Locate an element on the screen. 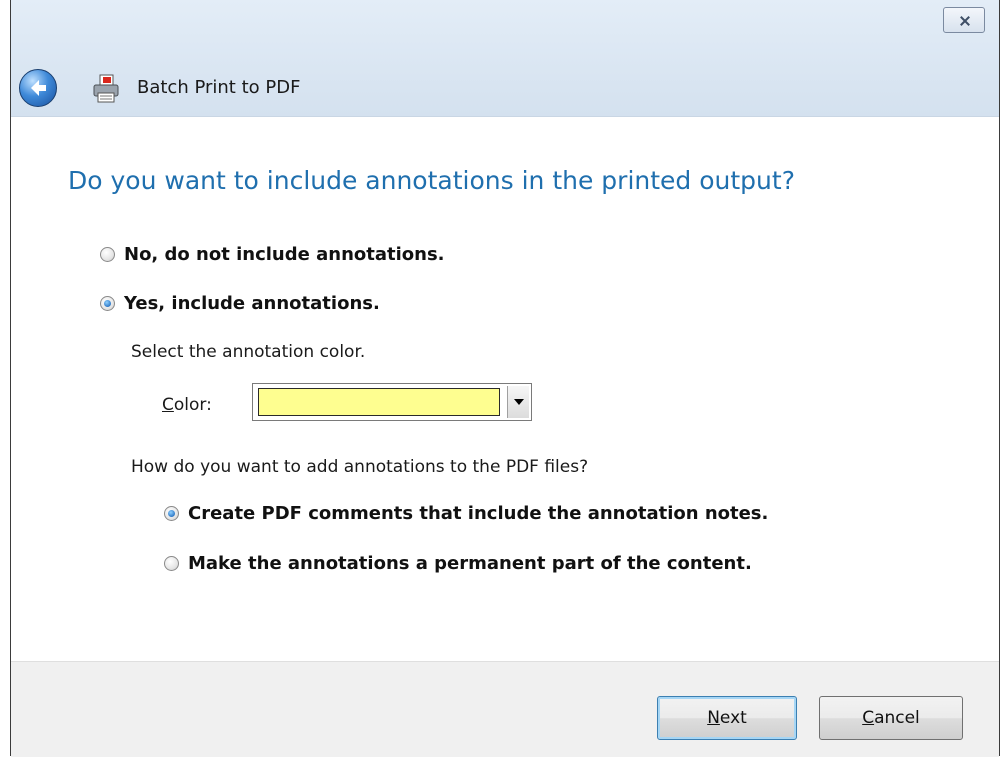 The width and height of the screenshot is (1002, 757). radio-no-annotations: No, do not include annotations. is located at coordinates (272, 254).